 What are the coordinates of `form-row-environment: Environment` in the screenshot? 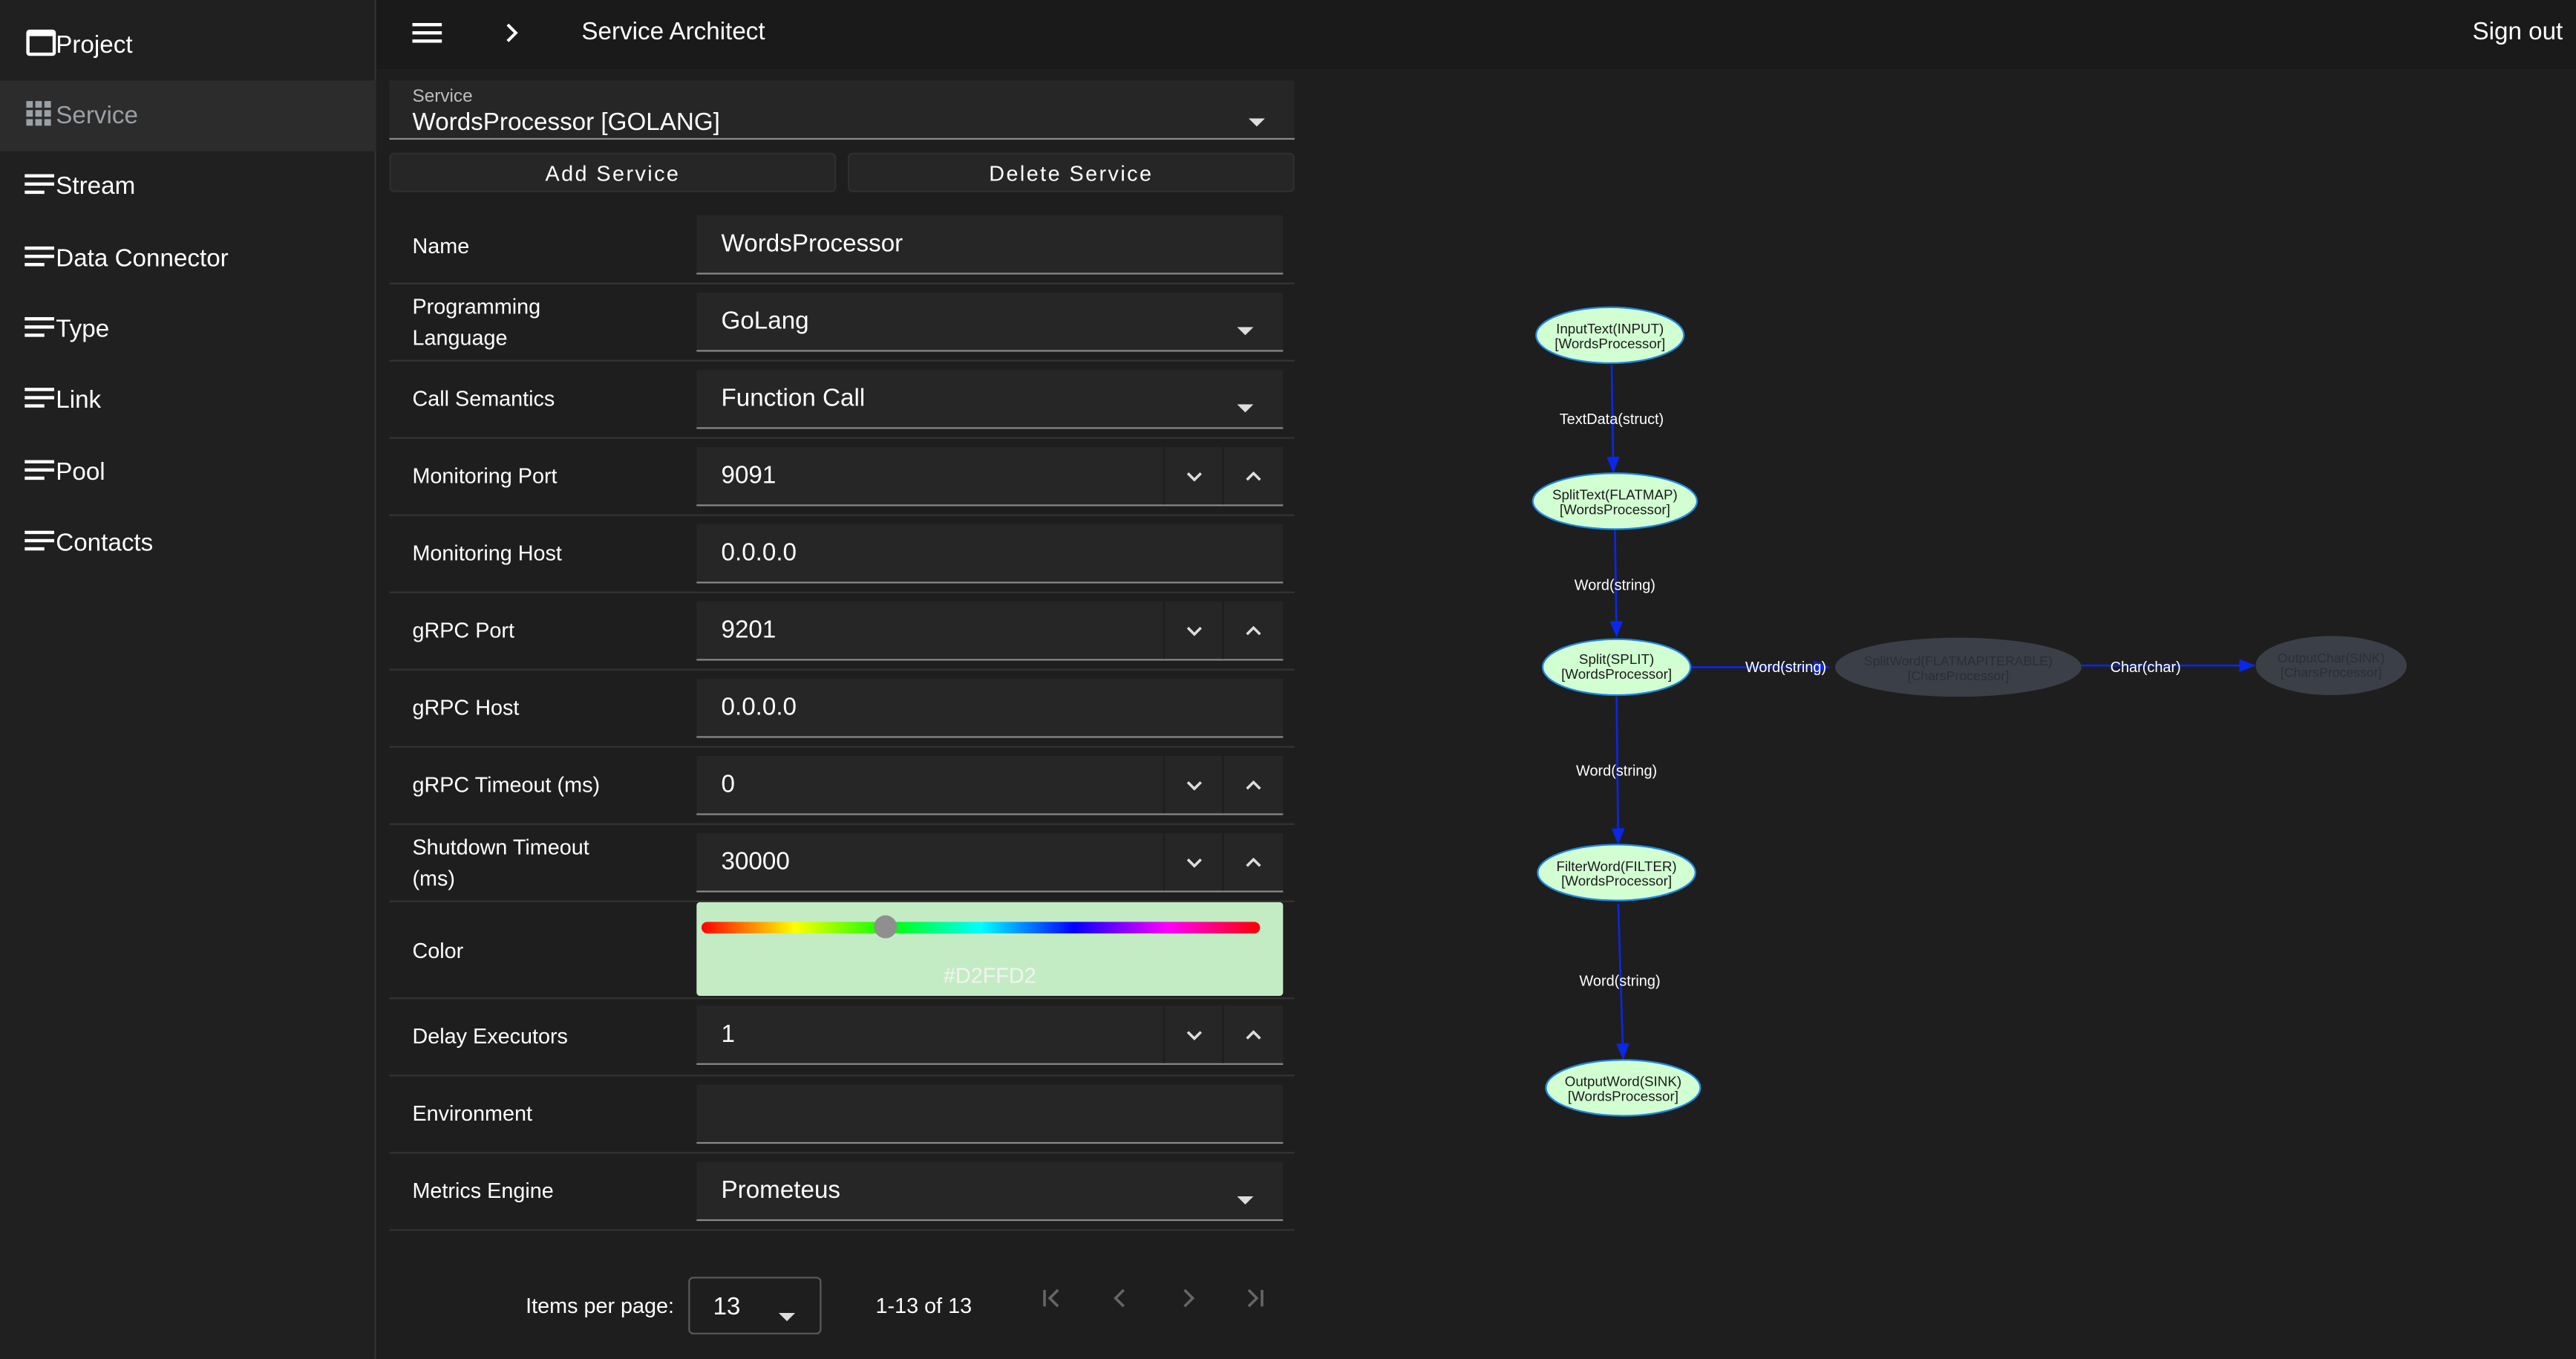 It's located at (842, 1115).